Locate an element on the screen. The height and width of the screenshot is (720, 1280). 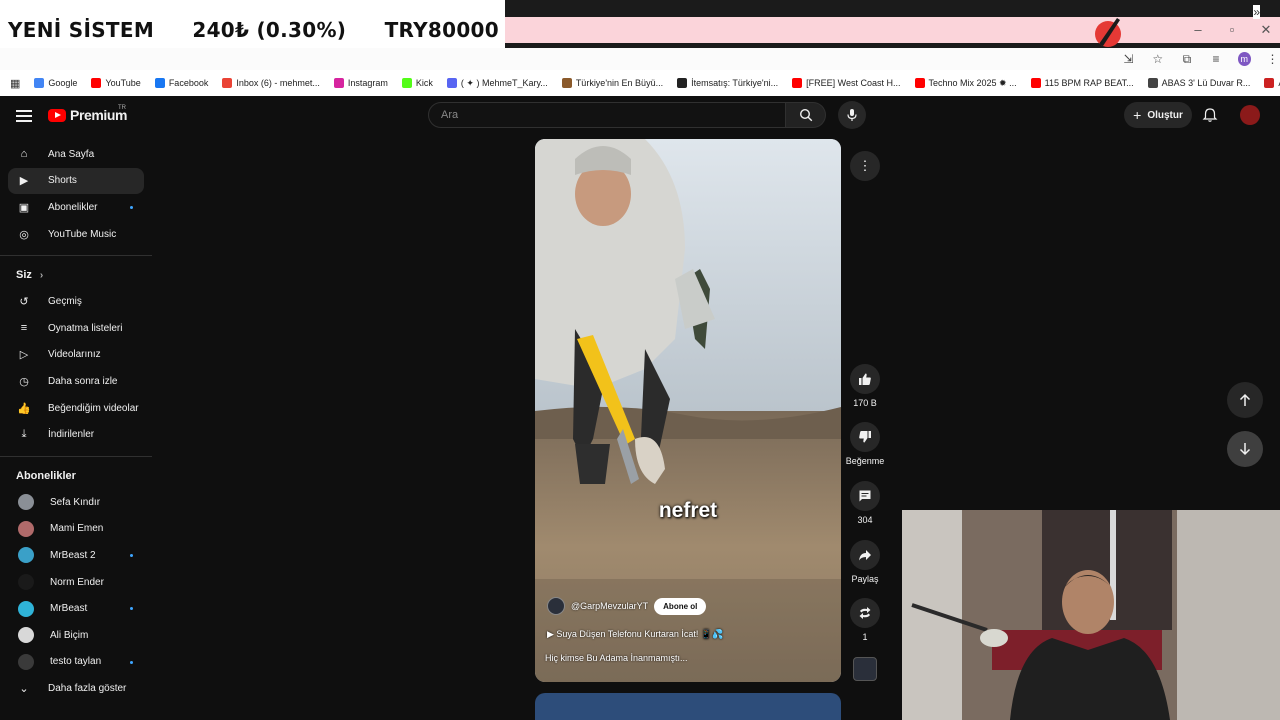
sound-thumbnail is located at coordinates (865, 669).